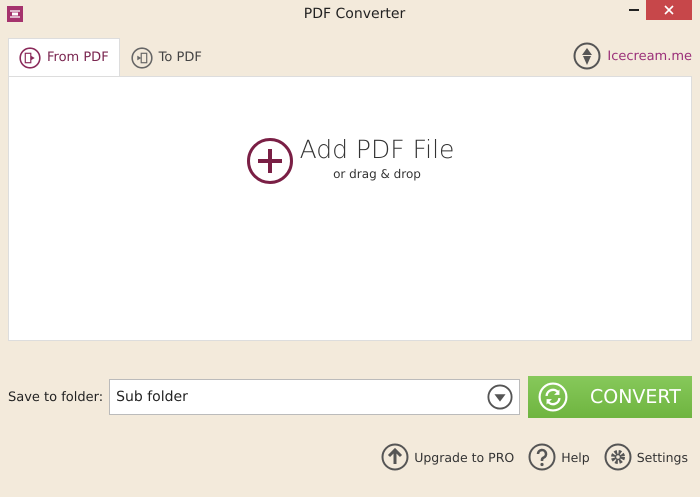 The width and height of the screenshot is (700, 497). I want to click on tab: From PDF, so click(64, 57).